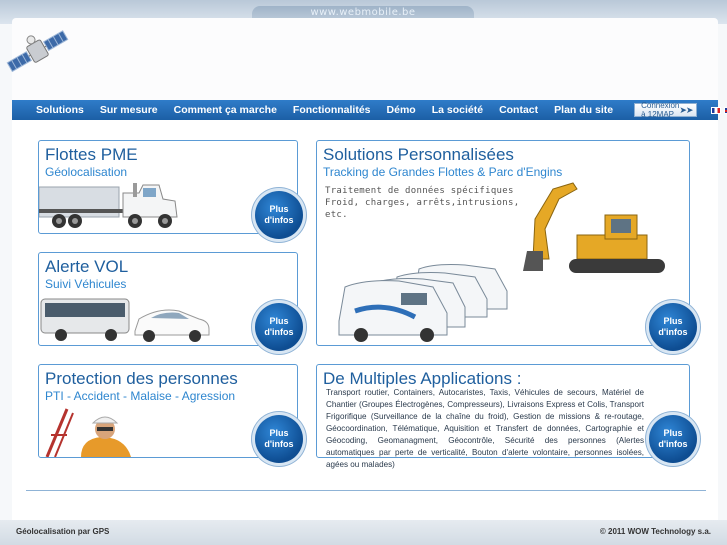 The height and width of the screenshot is (545, 727). What do you see at coordinates (365, 59) in the screenshot?
I see `header` at bounding box center [365, 59].